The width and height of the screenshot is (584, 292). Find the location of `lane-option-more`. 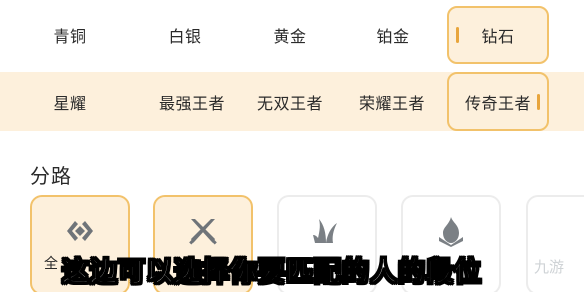

lane-option-more is located at coordinates (555, 243).